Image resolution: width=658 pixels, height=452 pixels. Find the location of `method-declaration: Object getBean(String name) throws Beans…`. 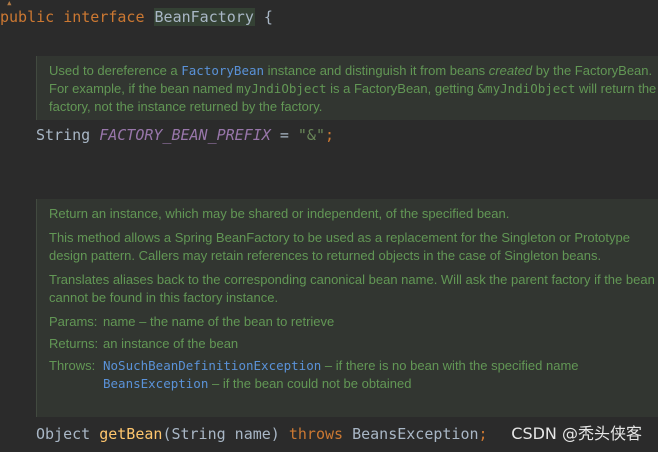

method-declaration: Object getBean(String name) throws Beans… is located at coordinates (262, 434).